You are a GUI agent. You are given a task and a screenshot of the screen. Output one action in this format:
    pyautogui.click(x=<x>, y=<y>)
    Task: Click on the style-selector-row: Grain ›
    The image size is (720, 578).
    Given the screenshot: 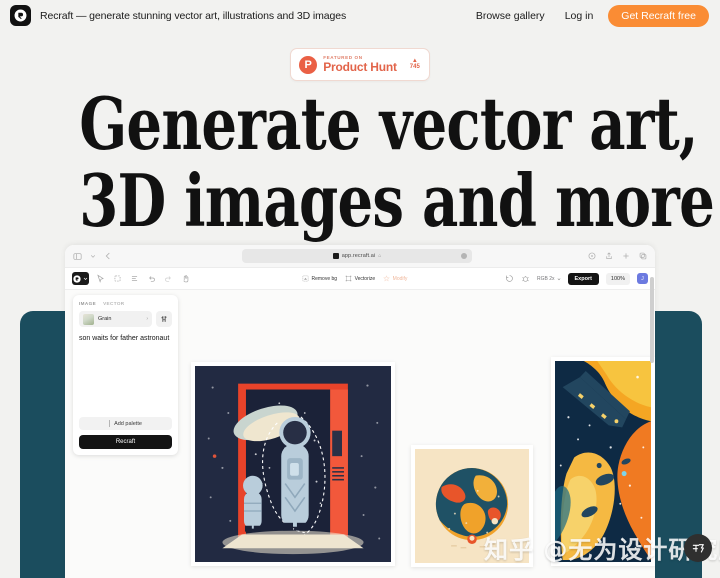 What is the action you would take?
    pyautogui.click(x=125, y=319)
    